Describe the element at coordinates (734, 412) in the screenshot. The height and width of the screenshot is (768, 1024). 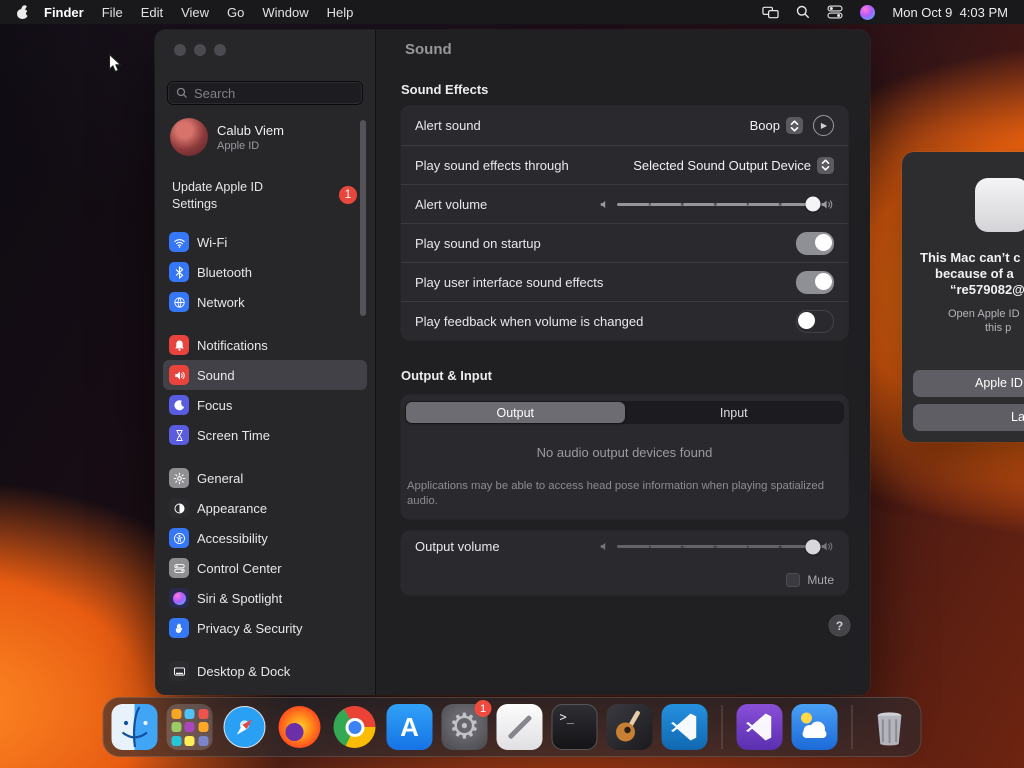
I see `tab-input: Input` at that location.